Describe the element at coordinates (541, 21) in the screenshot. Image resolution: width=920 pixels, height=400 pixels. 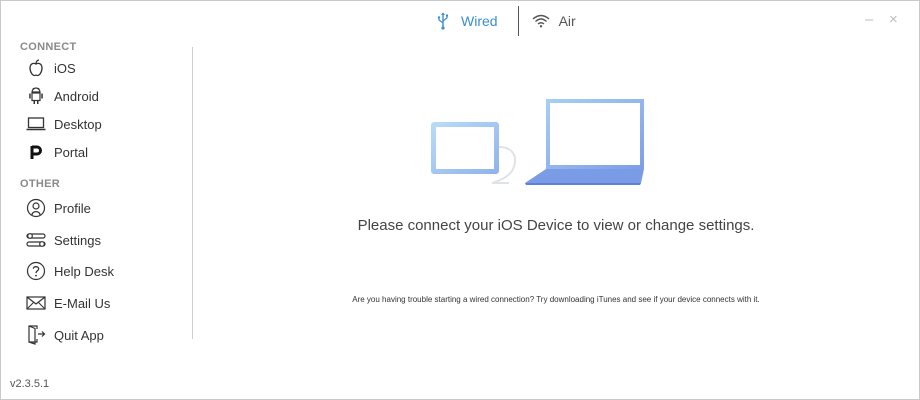
I see `wifi-icon` at that location.